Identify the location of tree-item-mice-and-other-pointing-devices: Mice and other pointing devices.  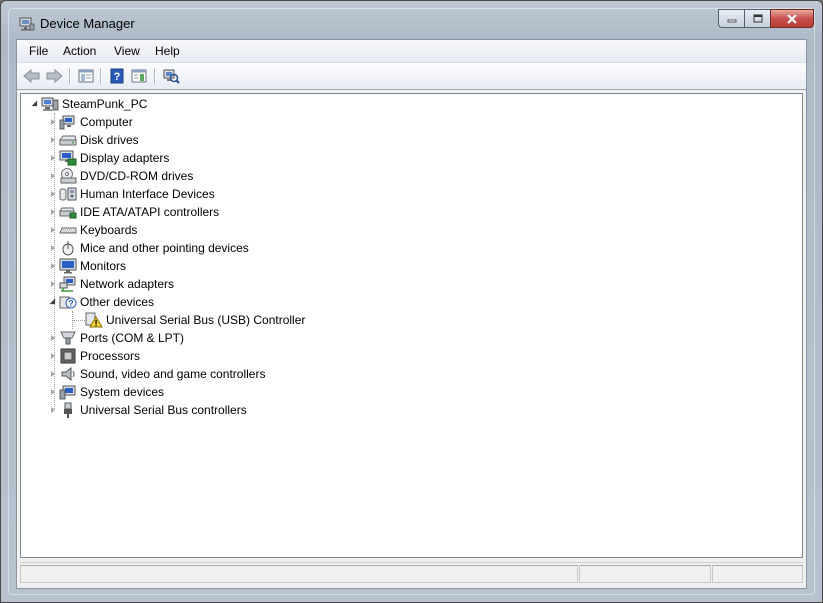
(148, 248).